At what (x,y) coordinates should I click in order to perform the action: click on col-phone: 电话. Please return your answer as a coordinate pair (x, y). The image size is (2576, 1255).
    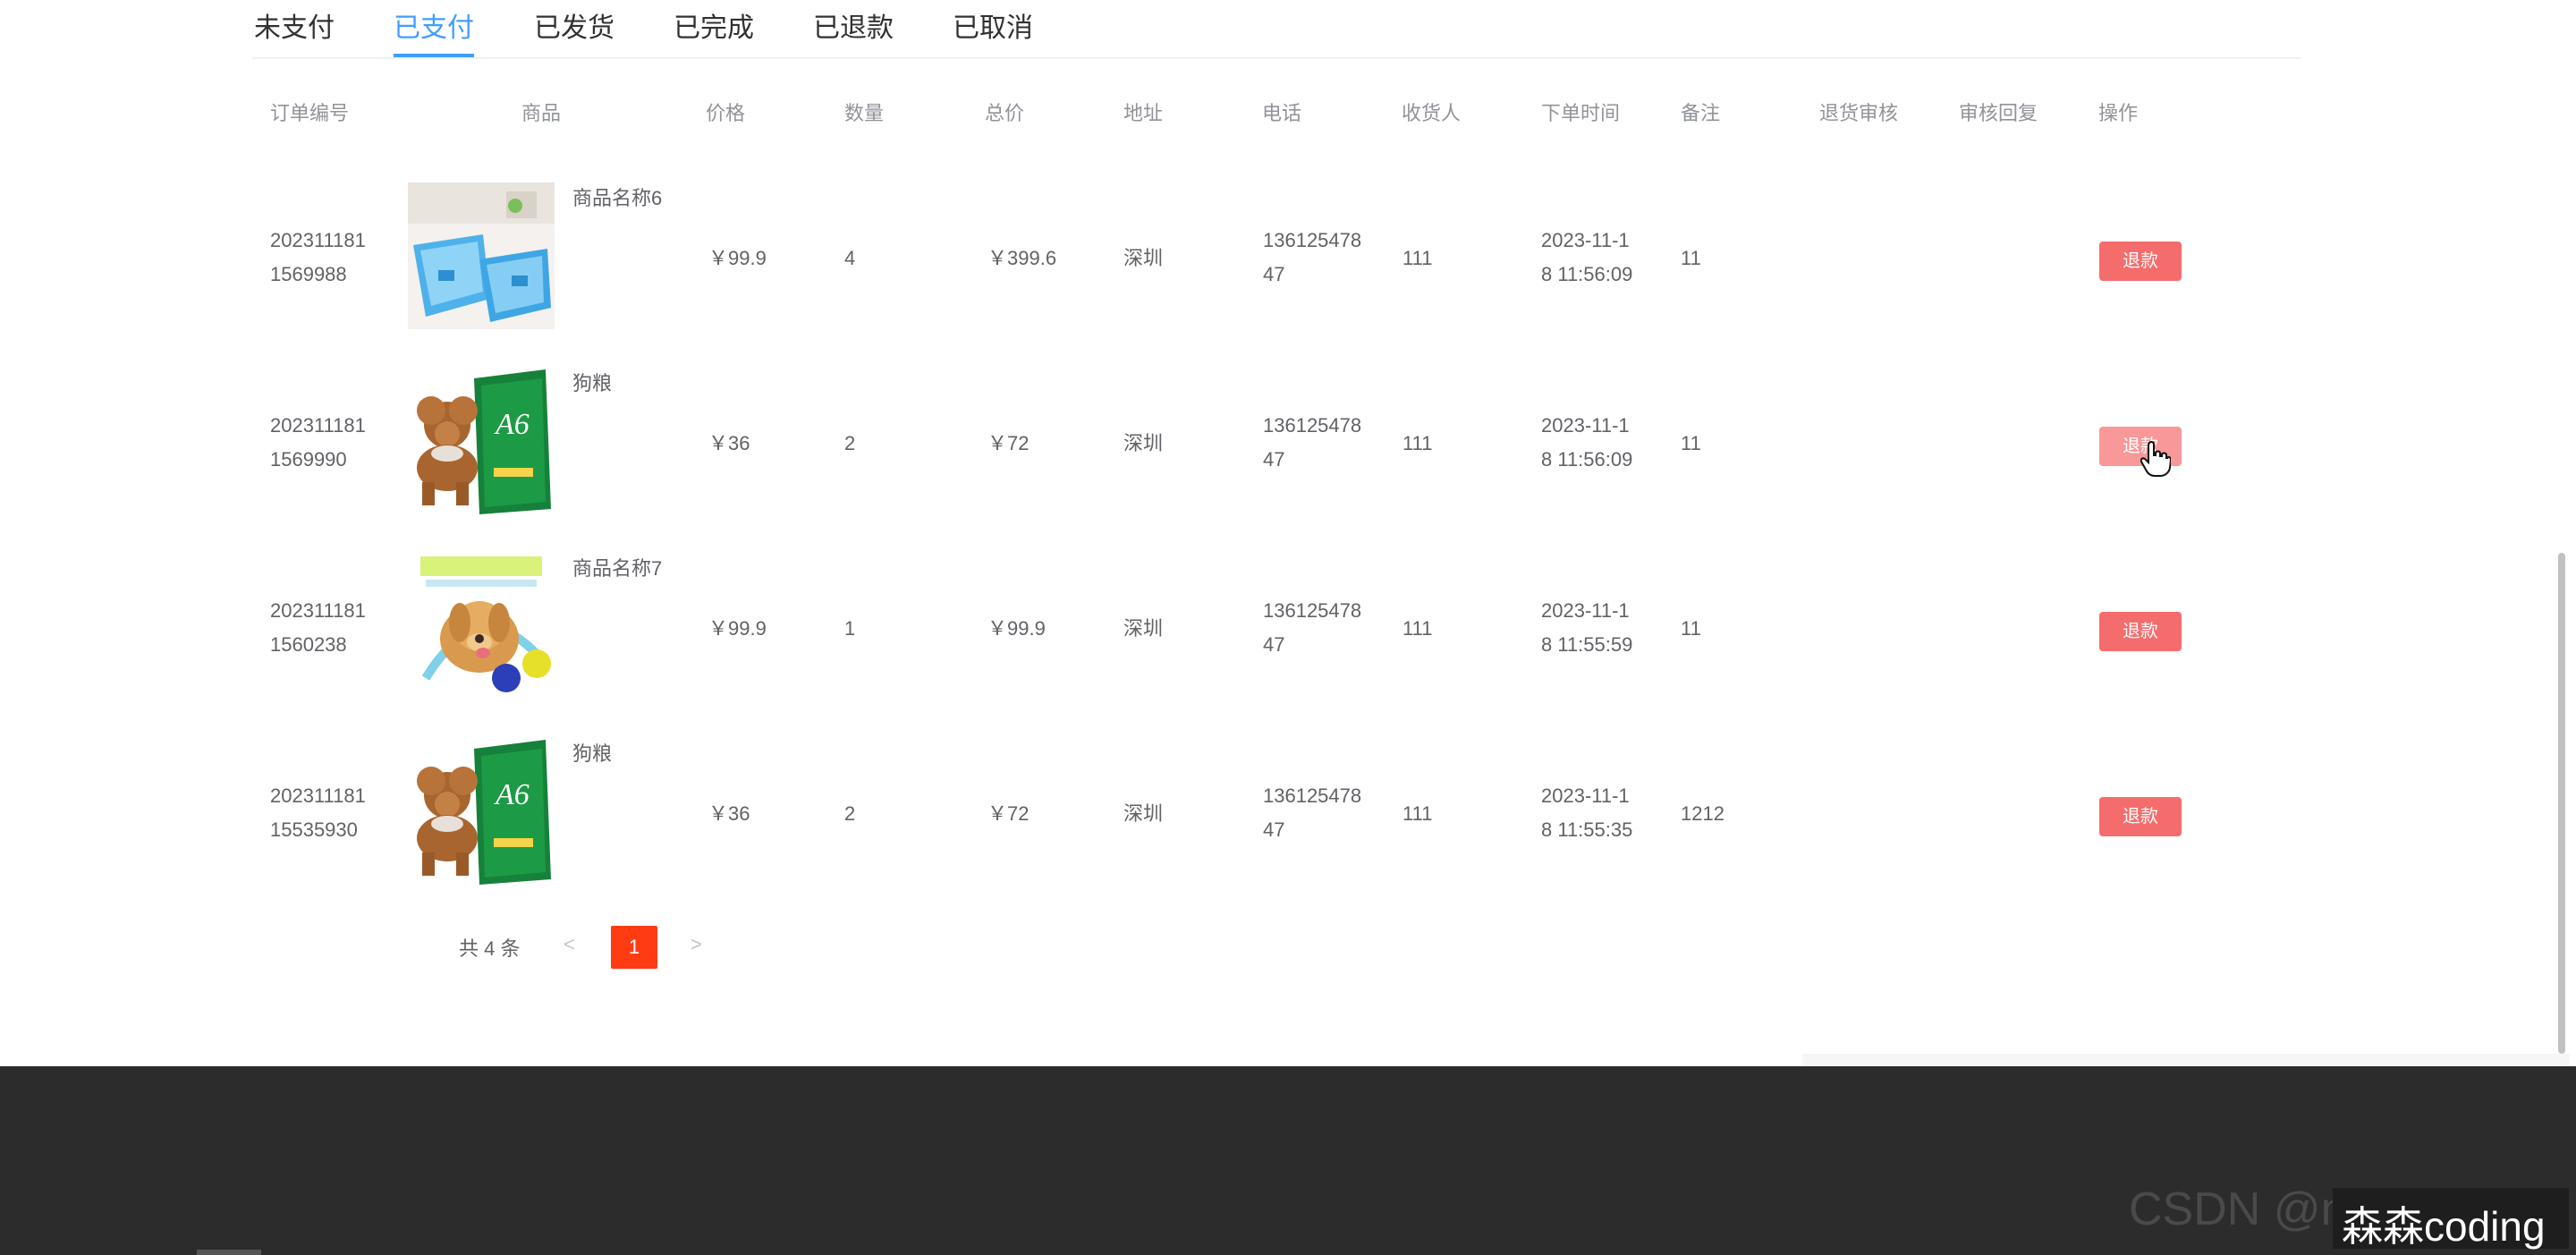
    Looking at the image, I should click on (1282, 113).